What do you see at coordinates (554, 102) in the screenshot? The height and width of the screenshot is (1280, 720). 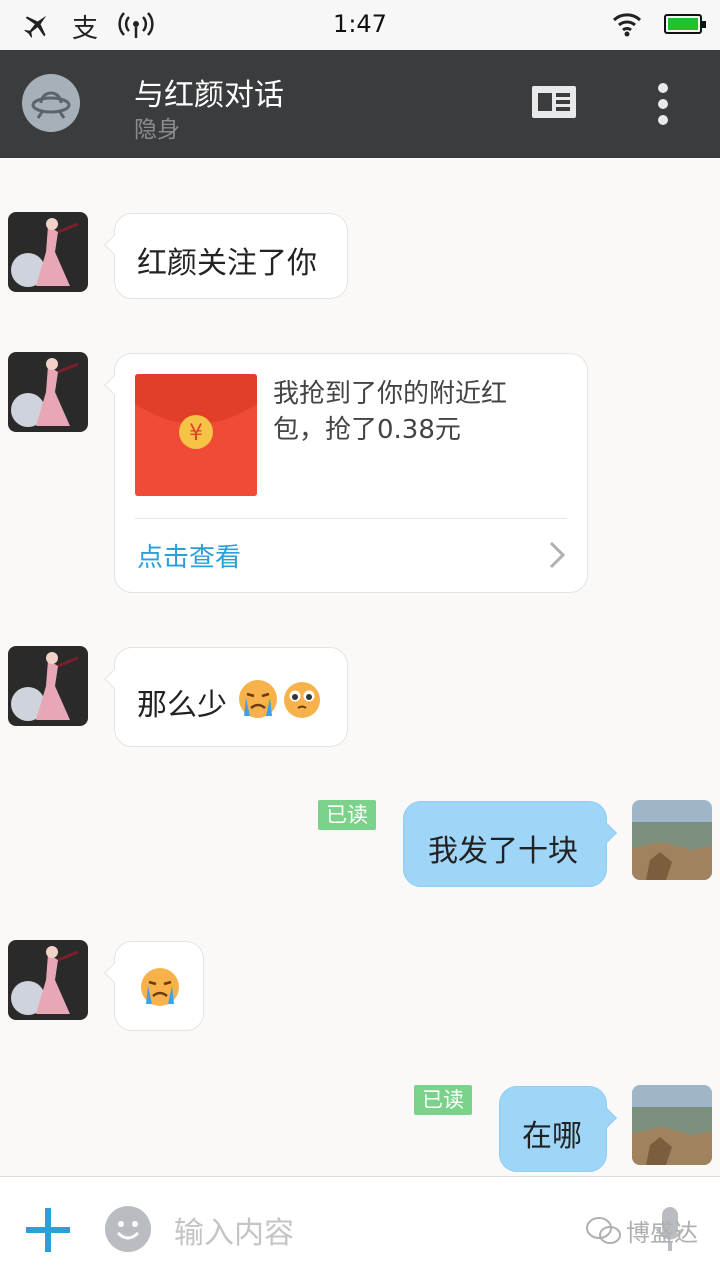 I see `profile-card-icon` at bounding box center [554, 102].